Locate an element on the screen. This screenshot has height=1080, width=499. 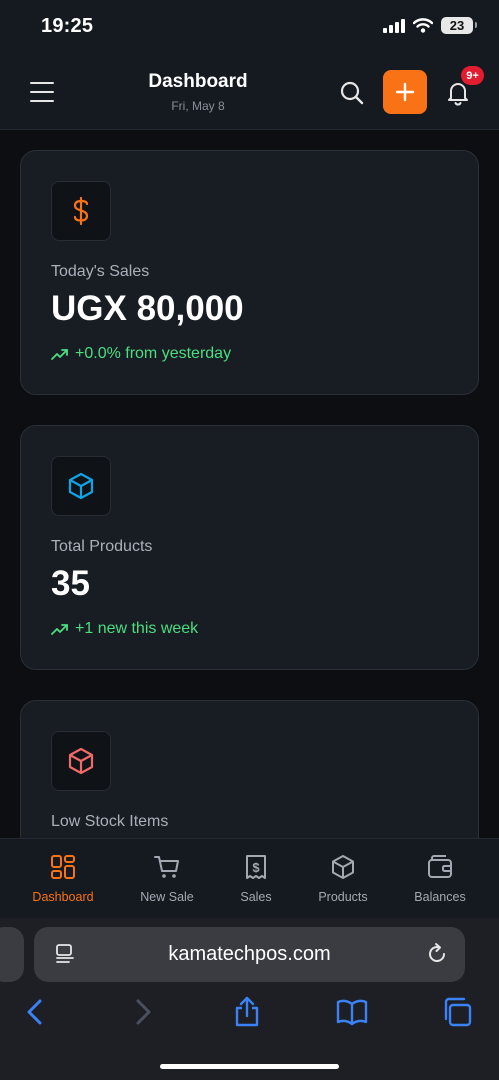
back-icon is located at coordinates (35, 1012).